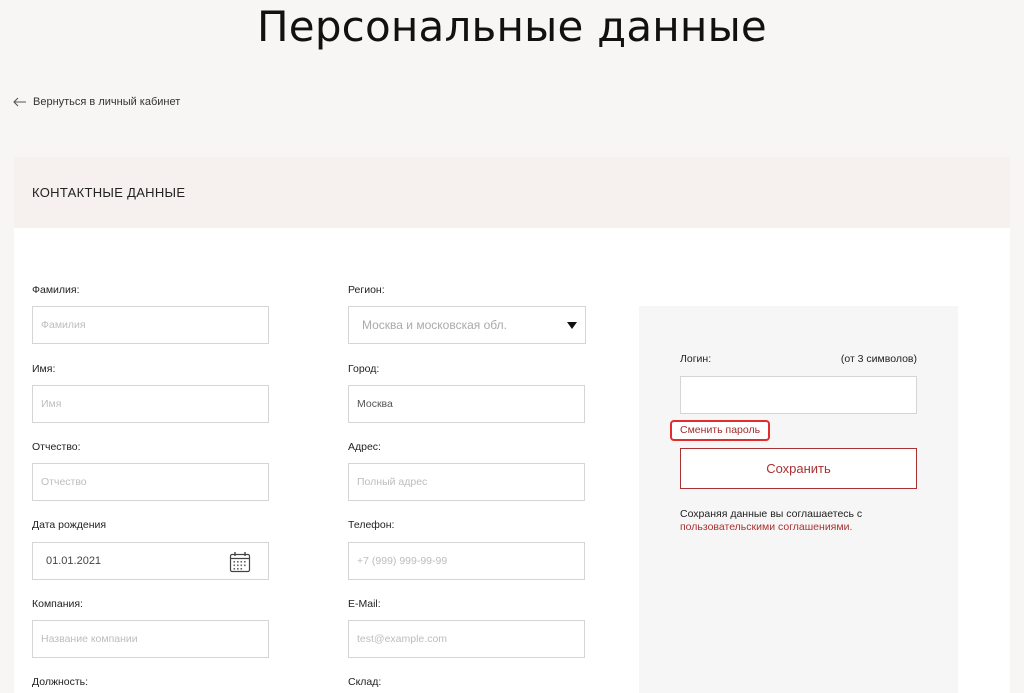 The image size is (1024, 693). I want to click on address-field: Полный адрес, so click(466, 482).